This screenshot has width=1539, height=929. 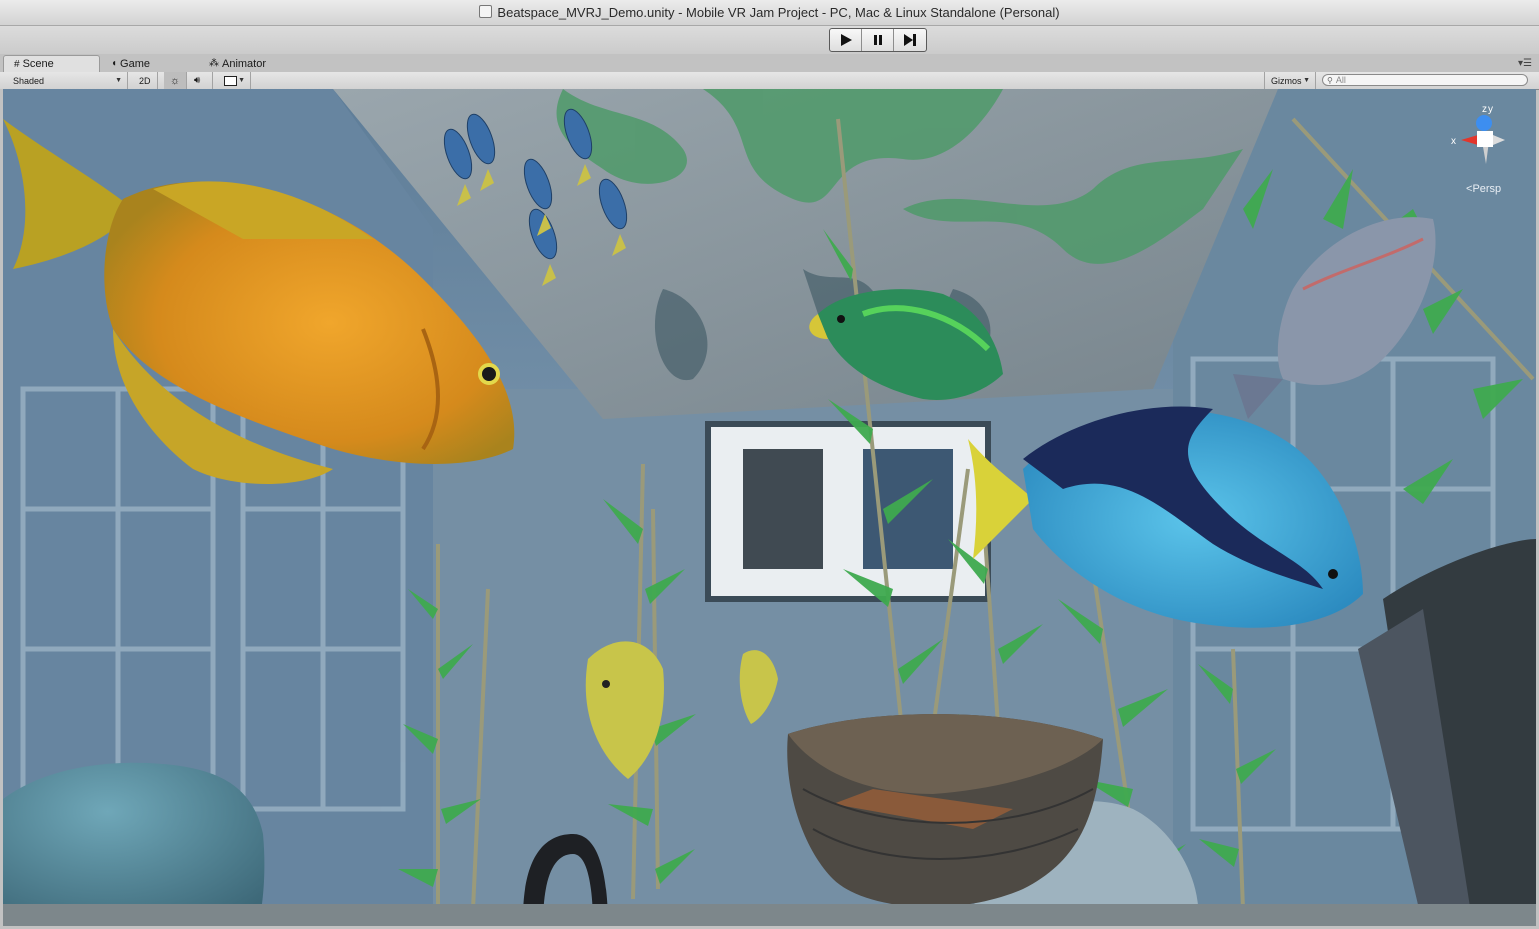 I want to click on tab-animator-label: Animator, so click(x=244, y=63).